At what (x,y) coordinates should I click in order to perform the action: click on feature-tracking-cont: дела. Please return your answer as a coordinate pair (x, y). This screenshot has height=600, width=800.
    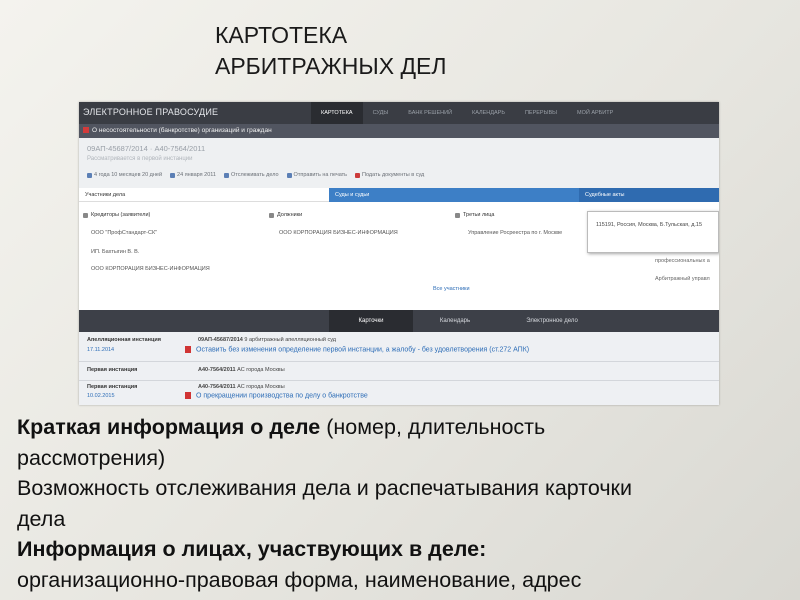
    Looking at the image, I should click on (41, 518).